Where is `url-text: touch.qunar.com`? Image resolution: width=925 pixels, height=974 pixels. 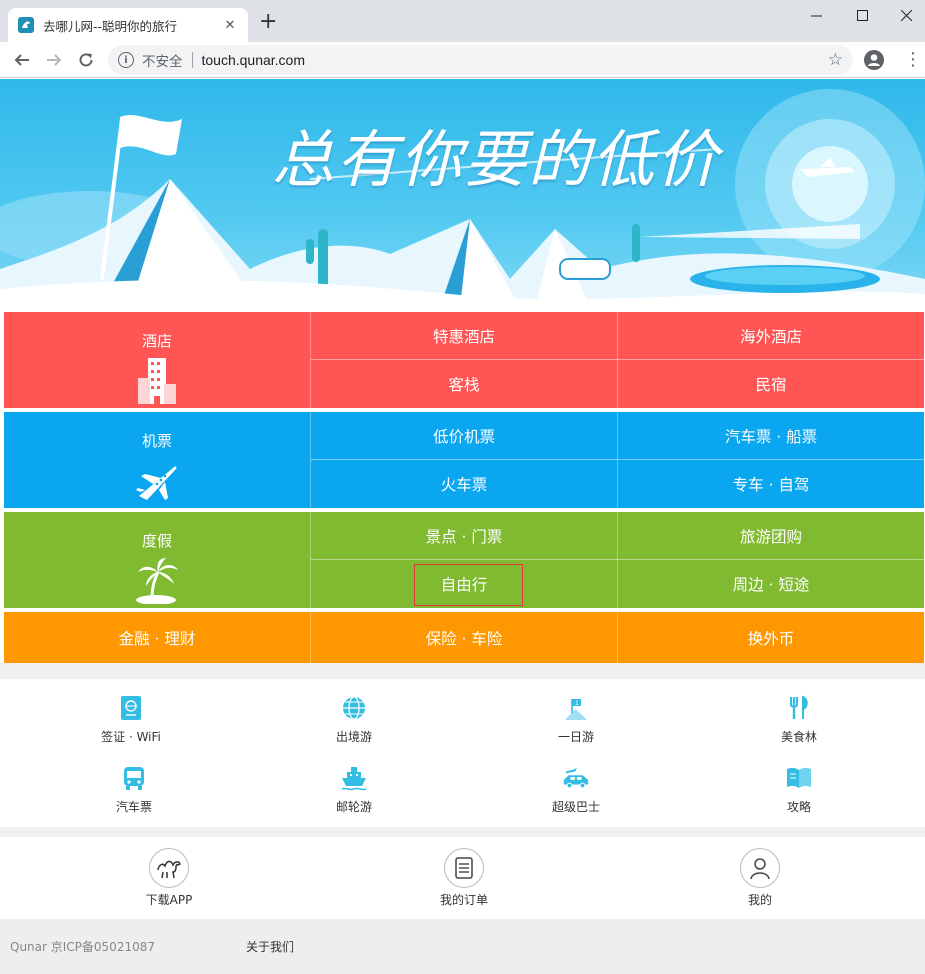 url-text: touch.qunar.com is located at coordinates (254, 60).